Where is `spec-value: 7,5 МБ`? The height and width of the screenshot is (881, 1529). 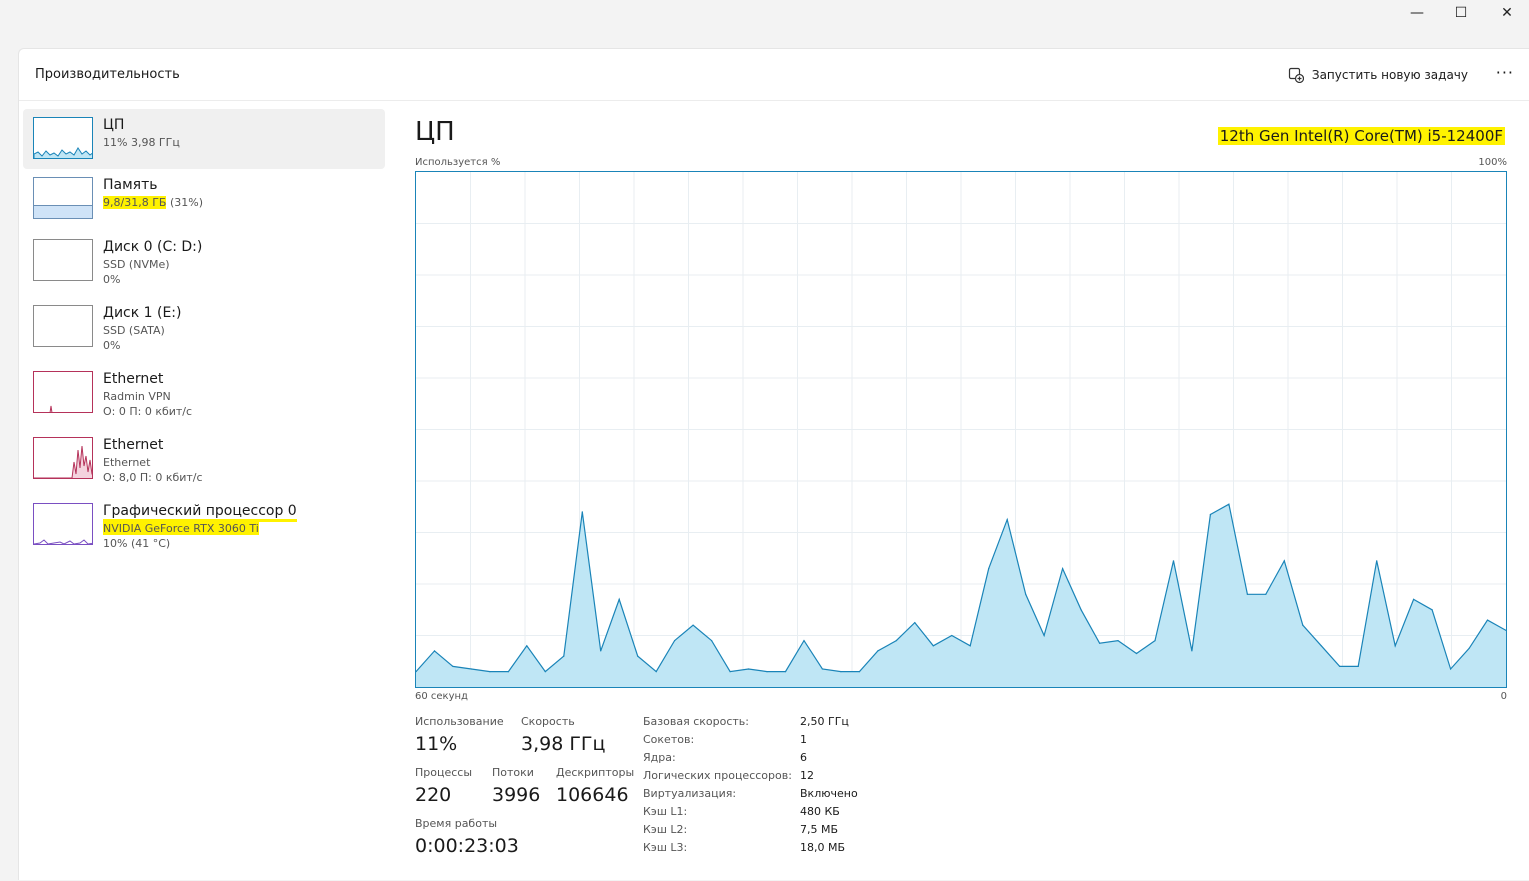
spec-value: 7,5 МБ is located at coordinates (819, 829).